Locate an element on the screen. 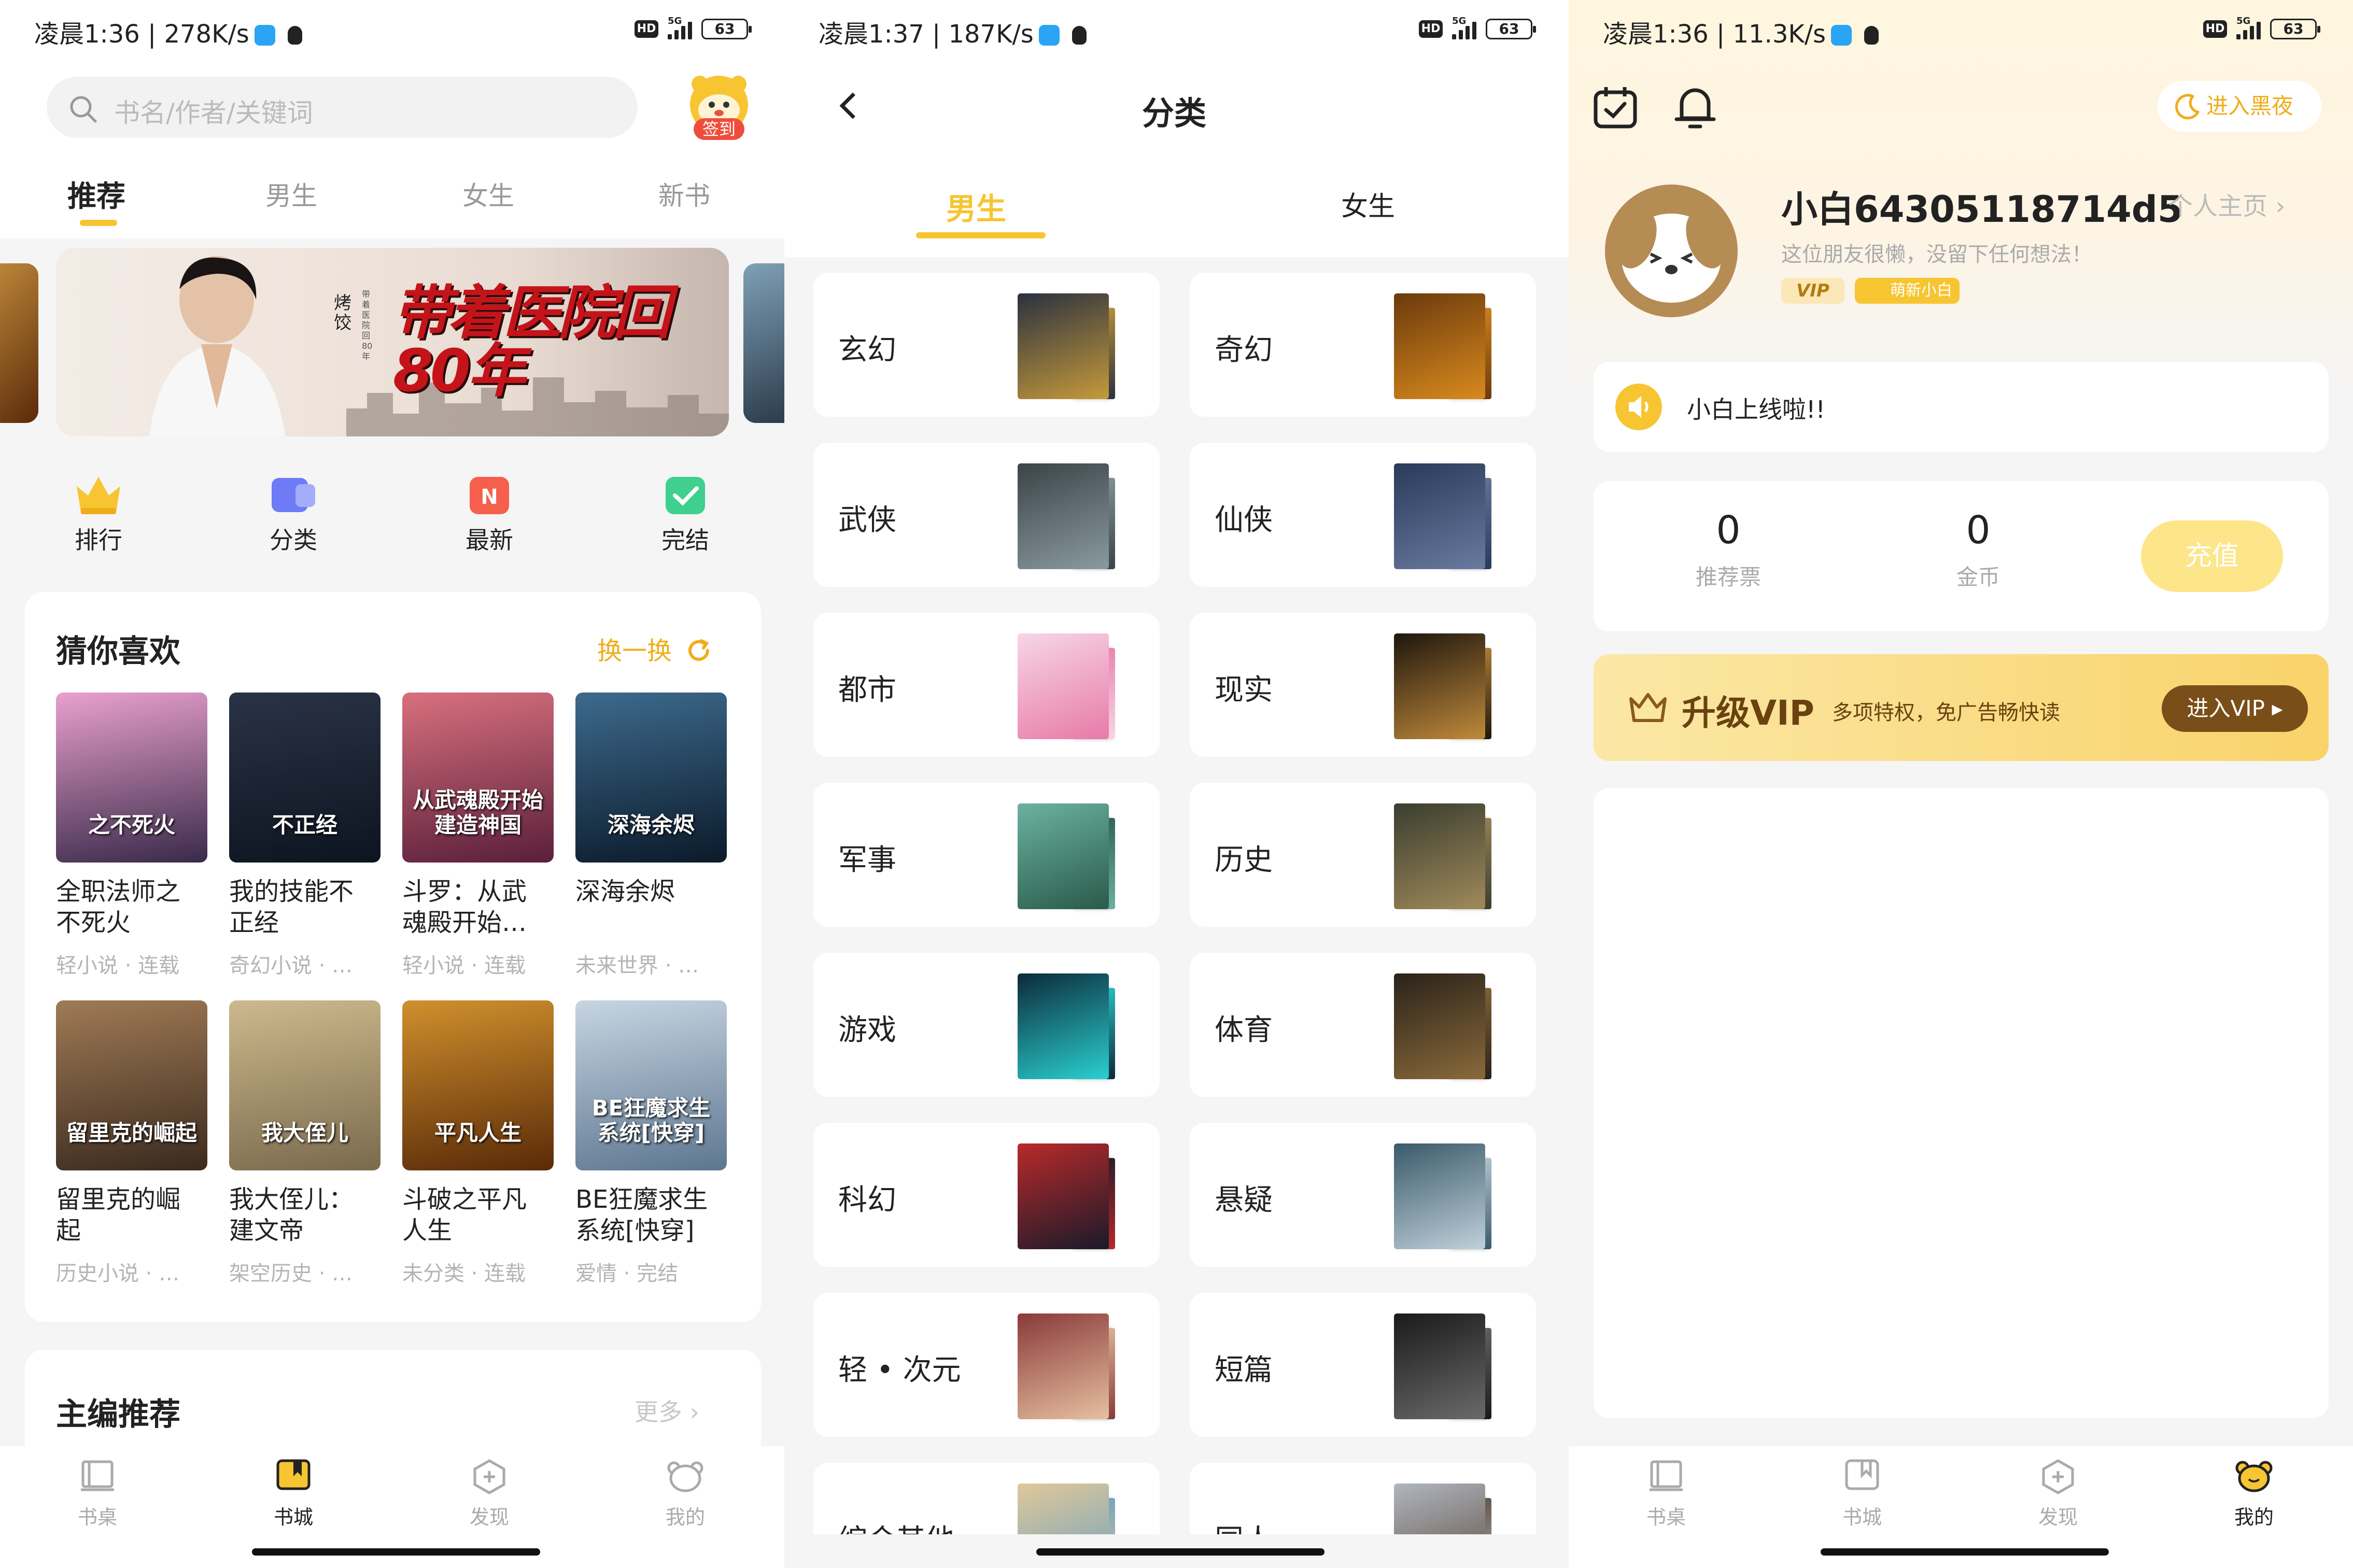 The height and width of the screenshot is (1568, 2353). book-title: 留里克的崛 起 is located at coordinates (118, 1215).